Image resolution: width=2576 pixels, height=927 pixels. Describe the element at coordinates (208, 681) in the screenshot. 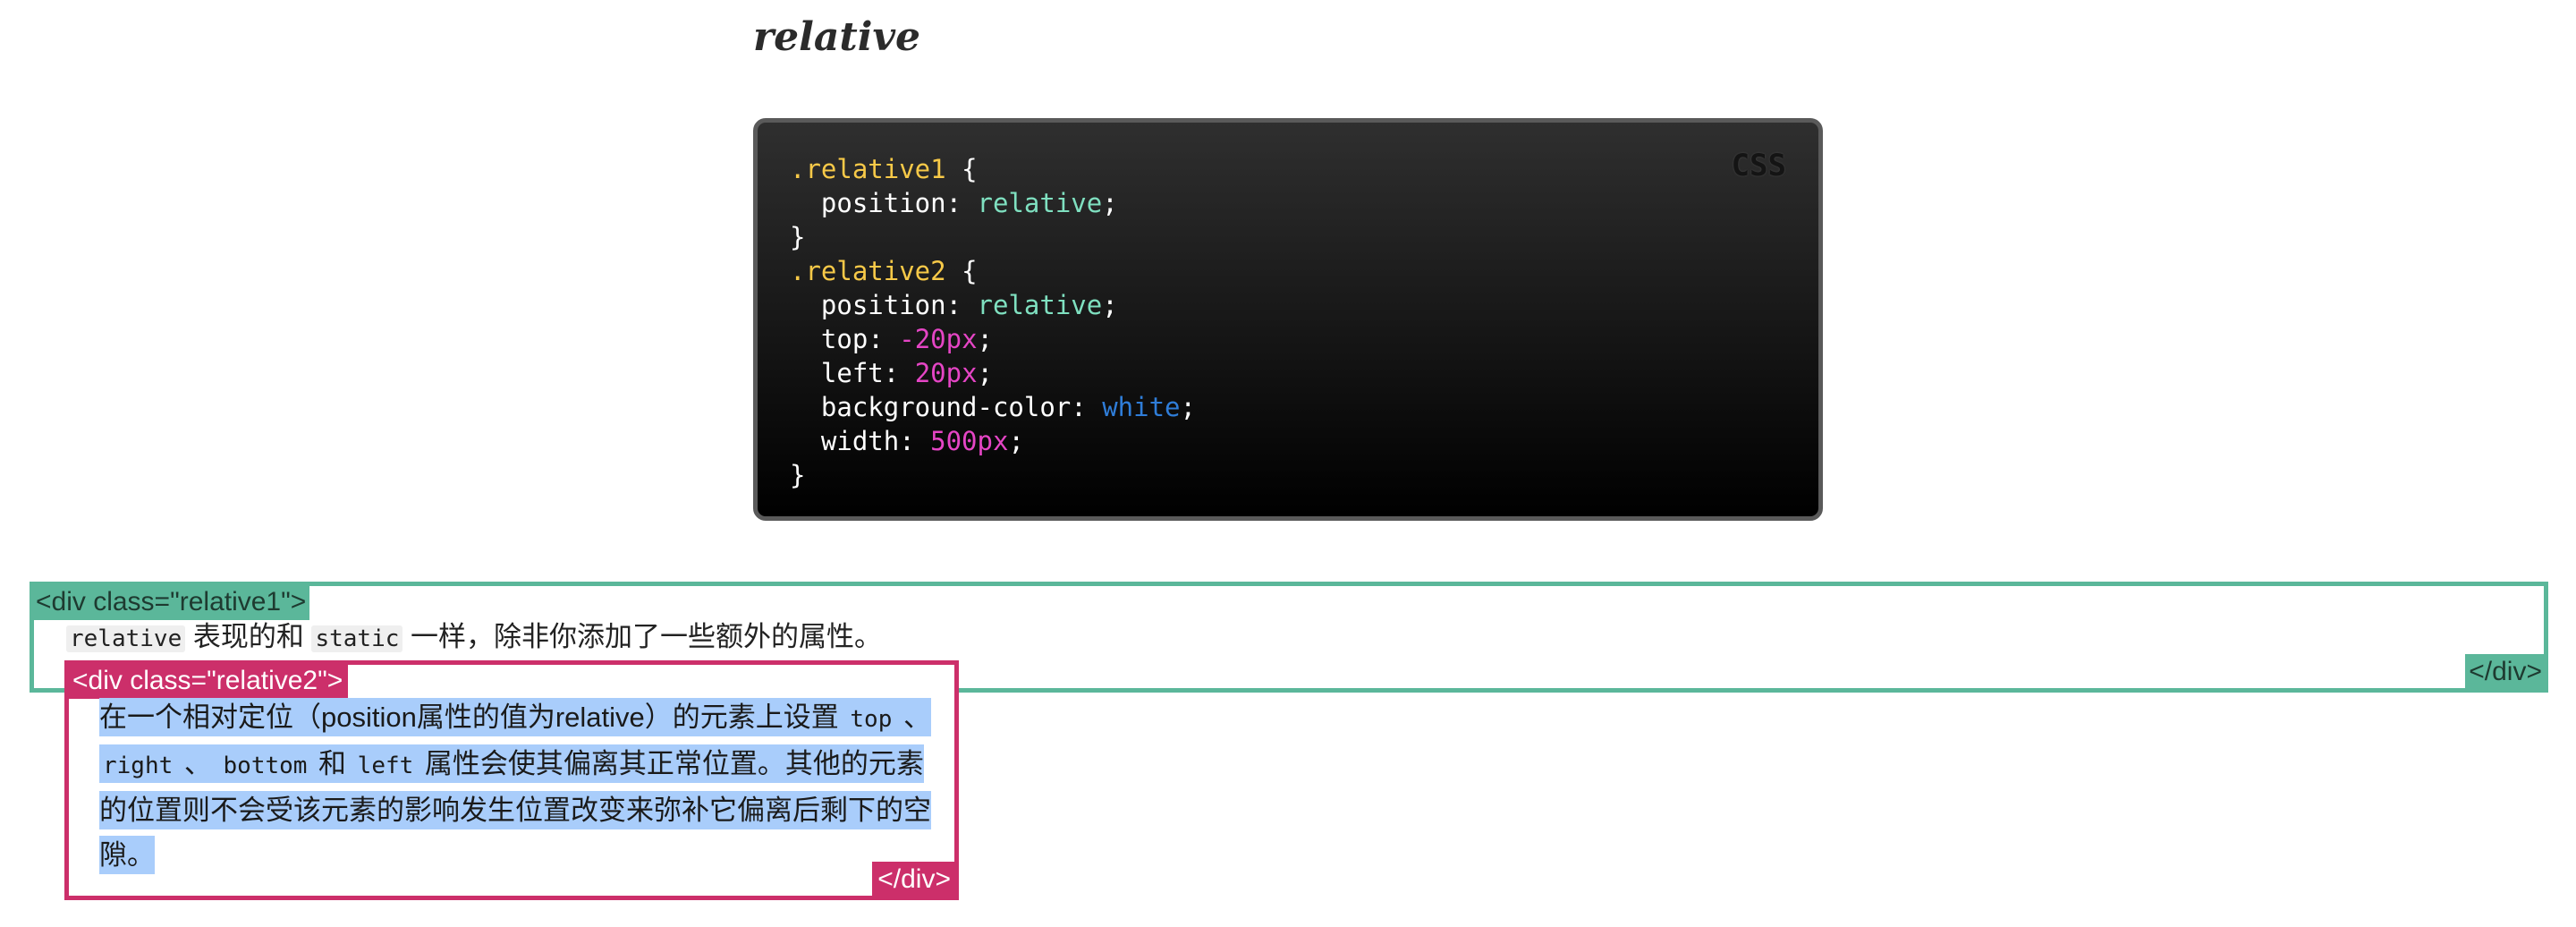

I see `relative2-open-tag: <div class="relative2">` at that location.